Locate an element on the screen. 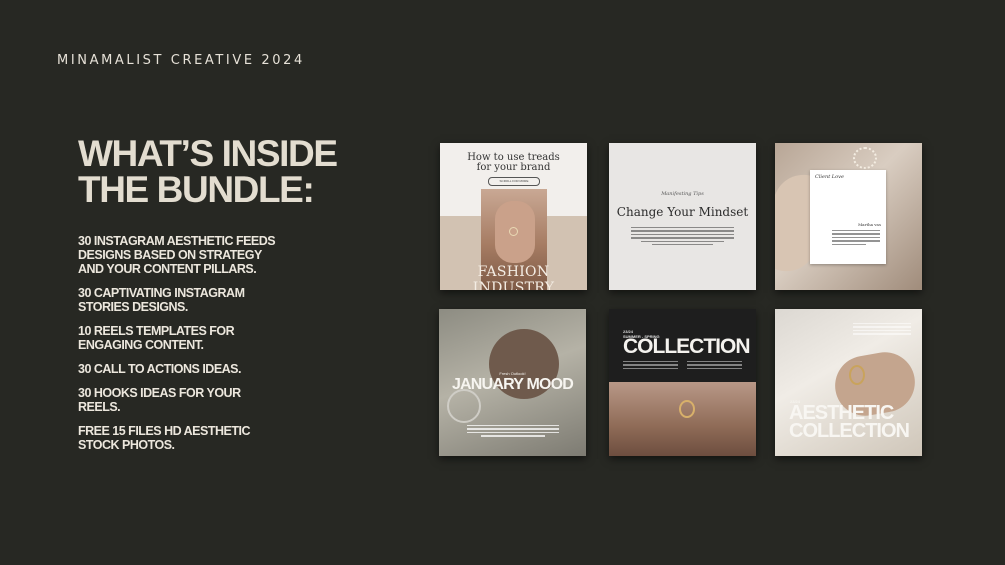  tile-title: Change Your Mindset is located at coordinates (682, 212).